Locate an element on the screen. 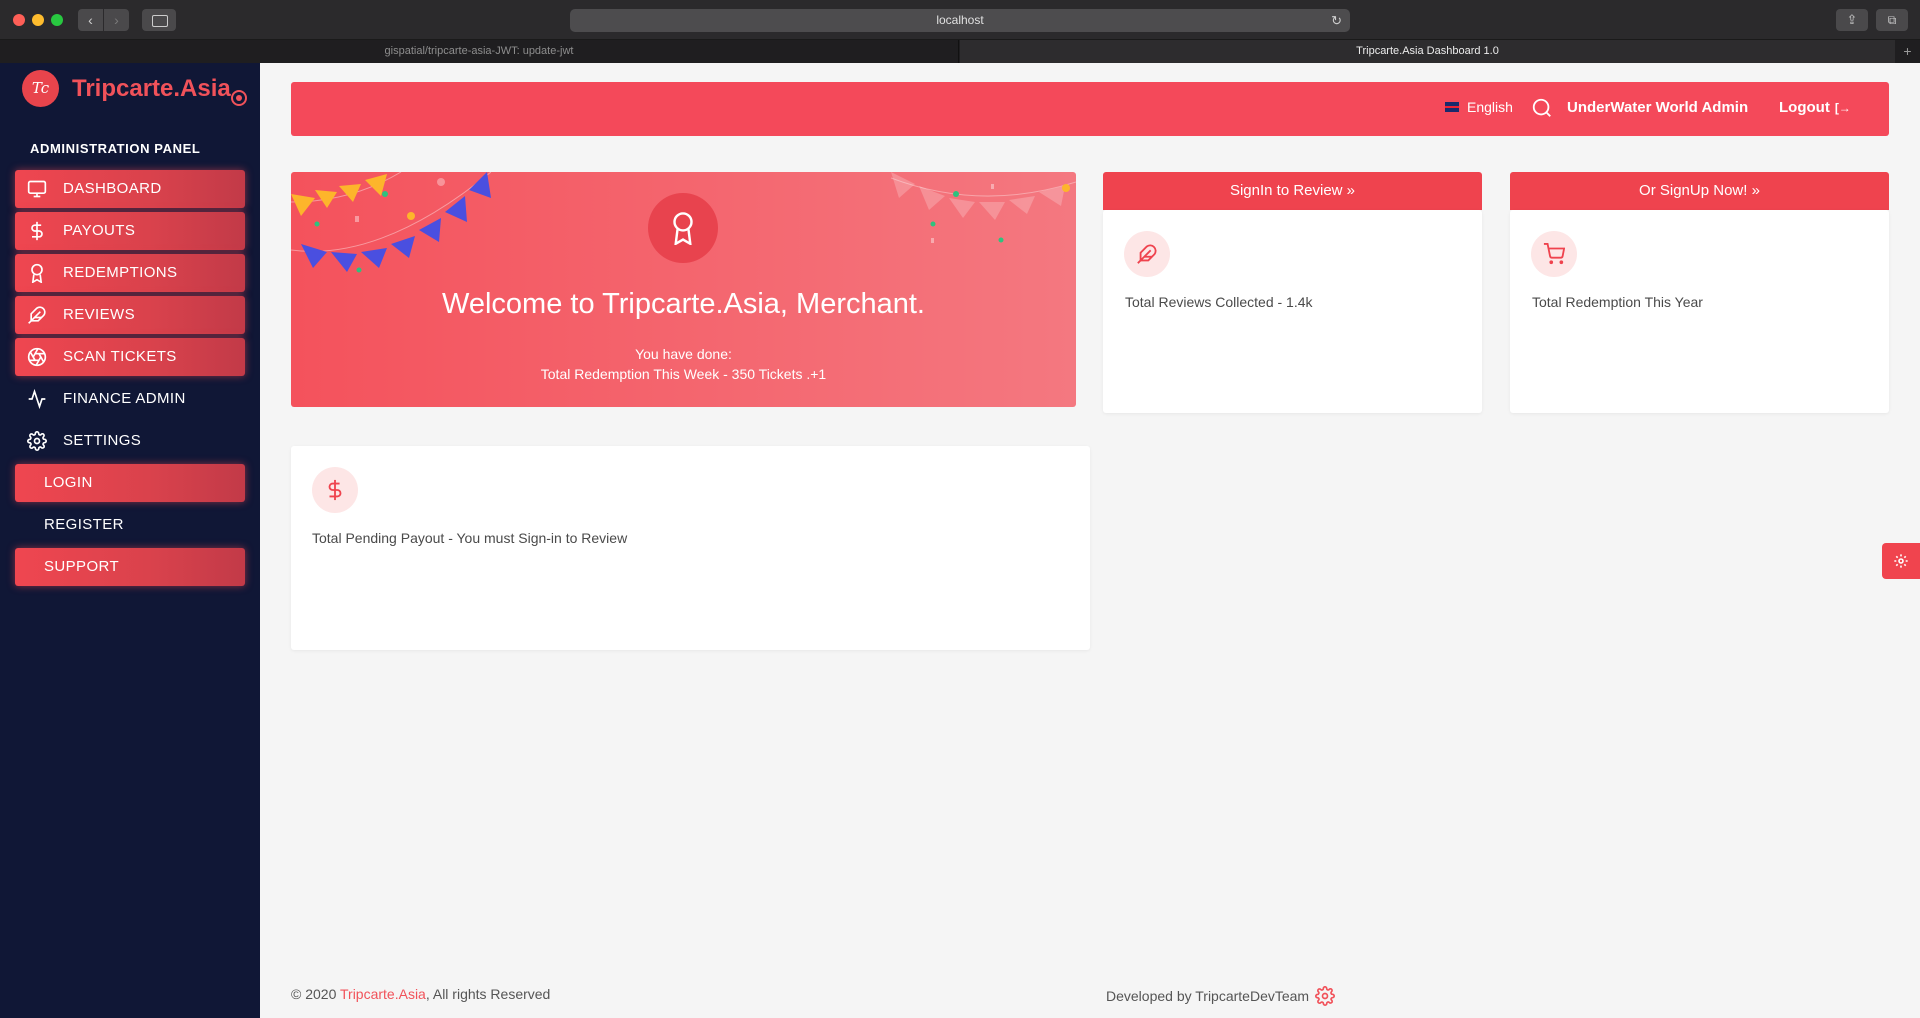 The width and height of the screenshot is (1920, 1018). sidebar-item-finance-admin: FINANCE ADMIN is located at coordinates (130, 399).